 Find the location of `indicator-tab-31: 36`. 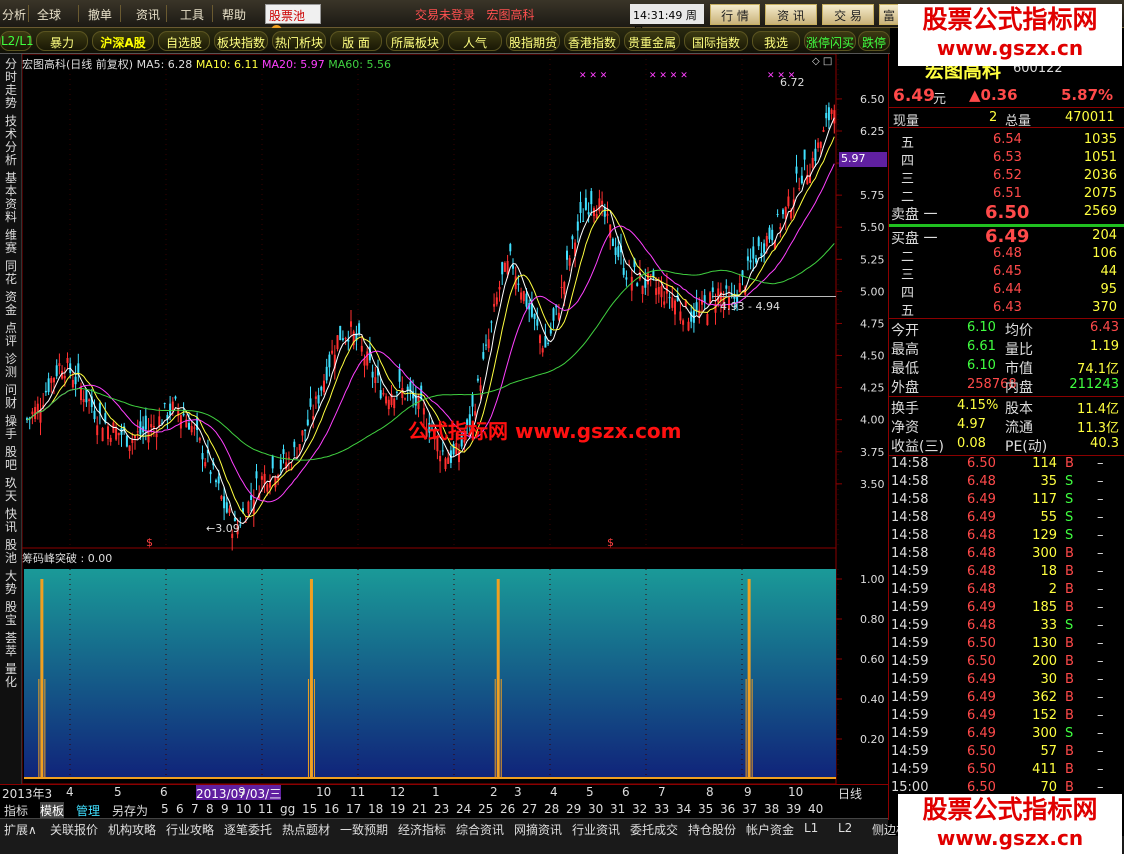

indicator-tab-31: 36 is located at coordinates (727, 809).